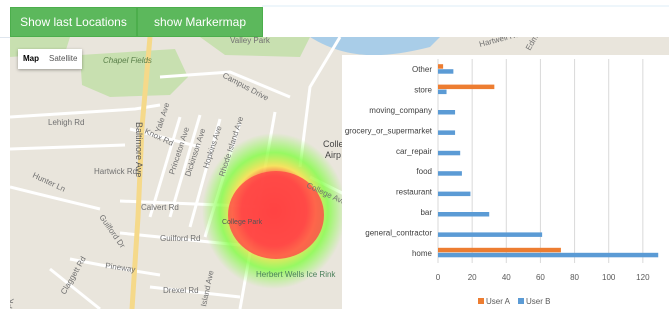 The width and height of the screenshot is (669, 314). I want to click on x-tick-label: 40, so click(506, 277).